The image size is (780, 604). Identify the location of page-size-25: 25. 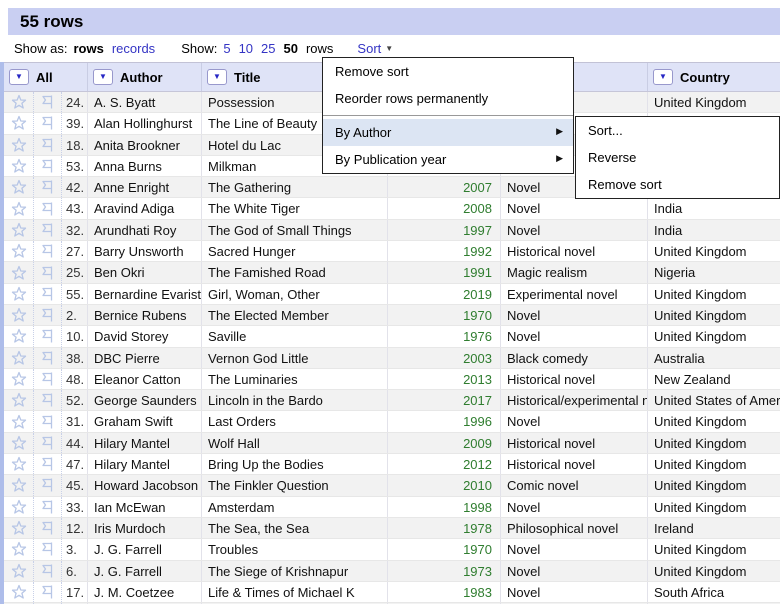
(268, 48).